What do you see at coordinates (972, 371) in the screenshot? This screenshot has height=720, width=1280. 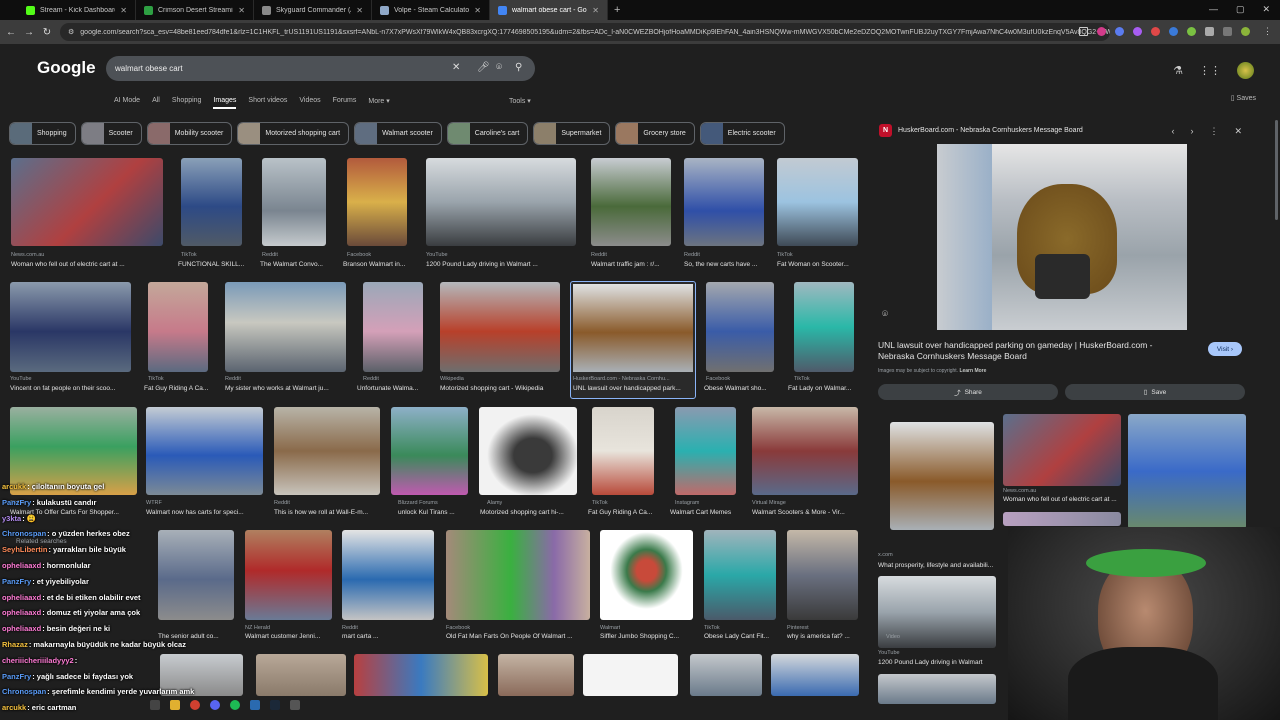 I see `learn-more-link: Learn More` at bounding box center [972, 371].